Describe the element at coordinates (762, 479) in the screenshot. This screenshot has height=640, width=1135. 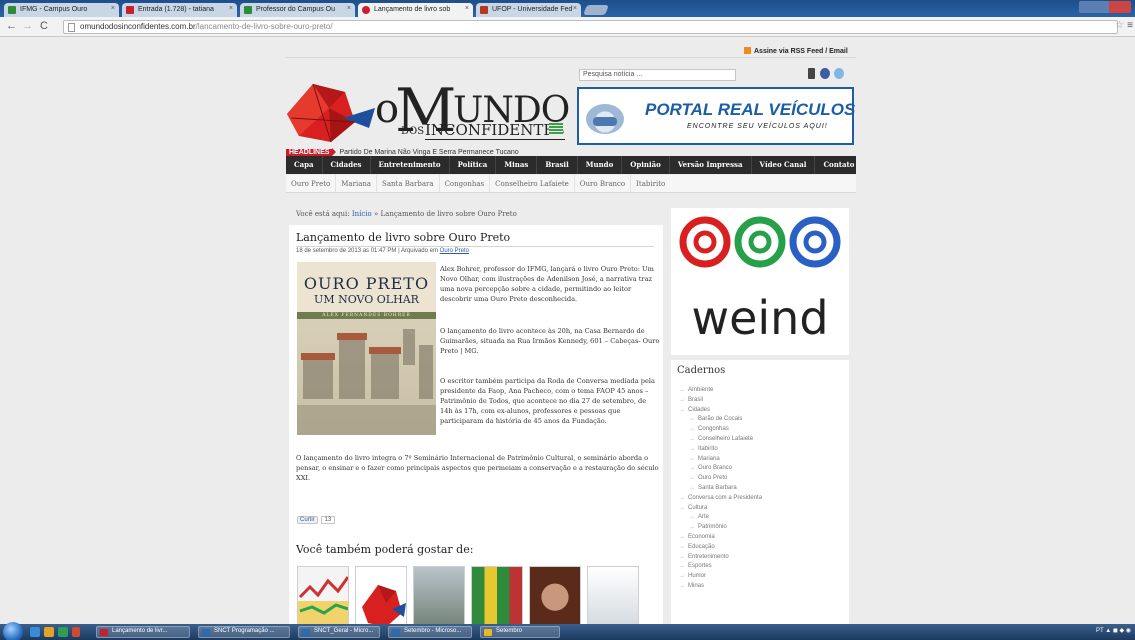
I see `caderno-subitem: → Ouro Preto` at that location.